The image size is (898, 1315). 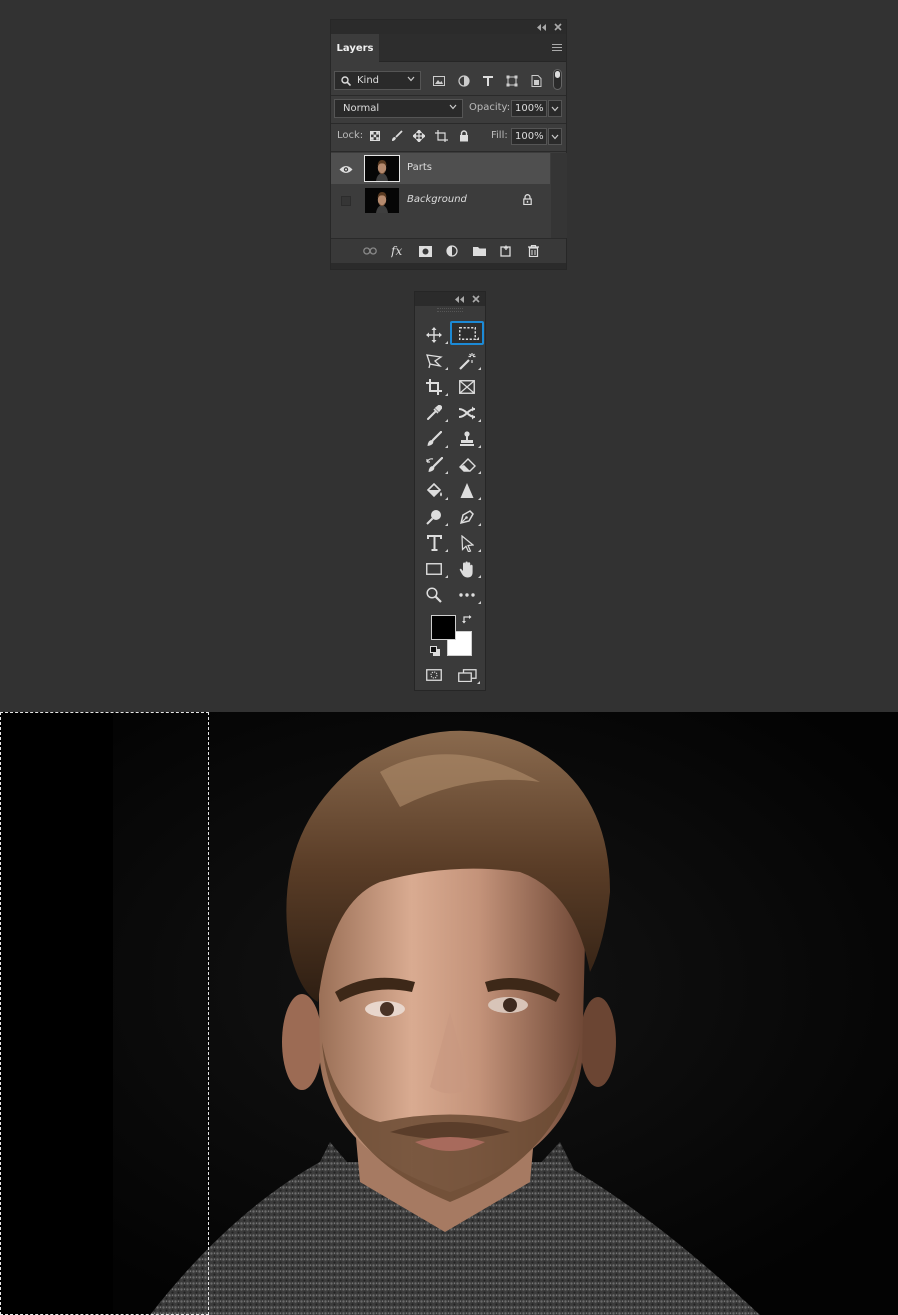 I want to click on frame-tool, so click(x=467, y=387).